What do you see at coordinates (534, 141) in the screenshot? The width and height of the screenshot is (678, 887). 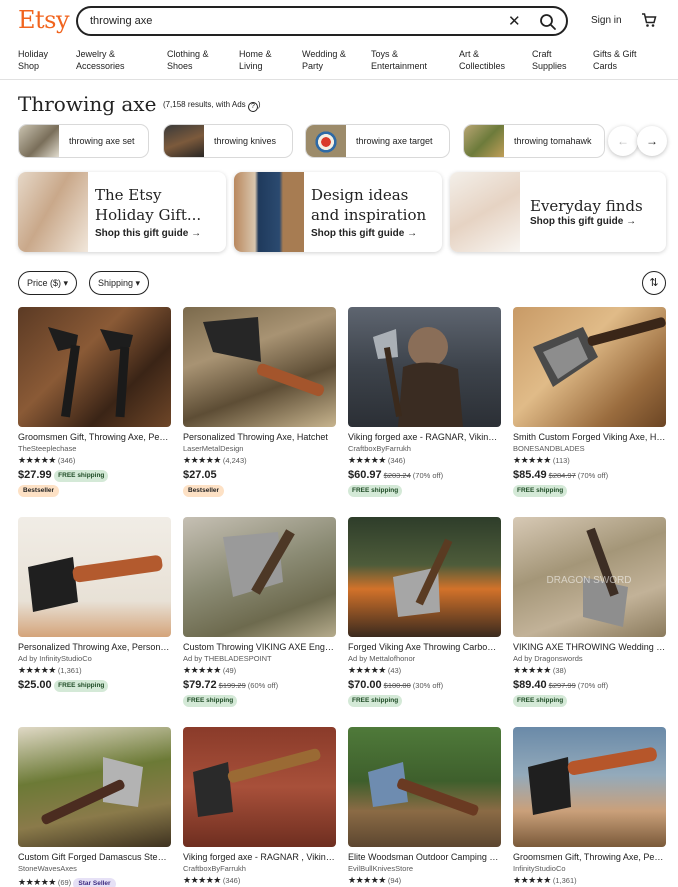 I see `related-search-chip: throwing tomahawk` at bounding box center [534, 141].